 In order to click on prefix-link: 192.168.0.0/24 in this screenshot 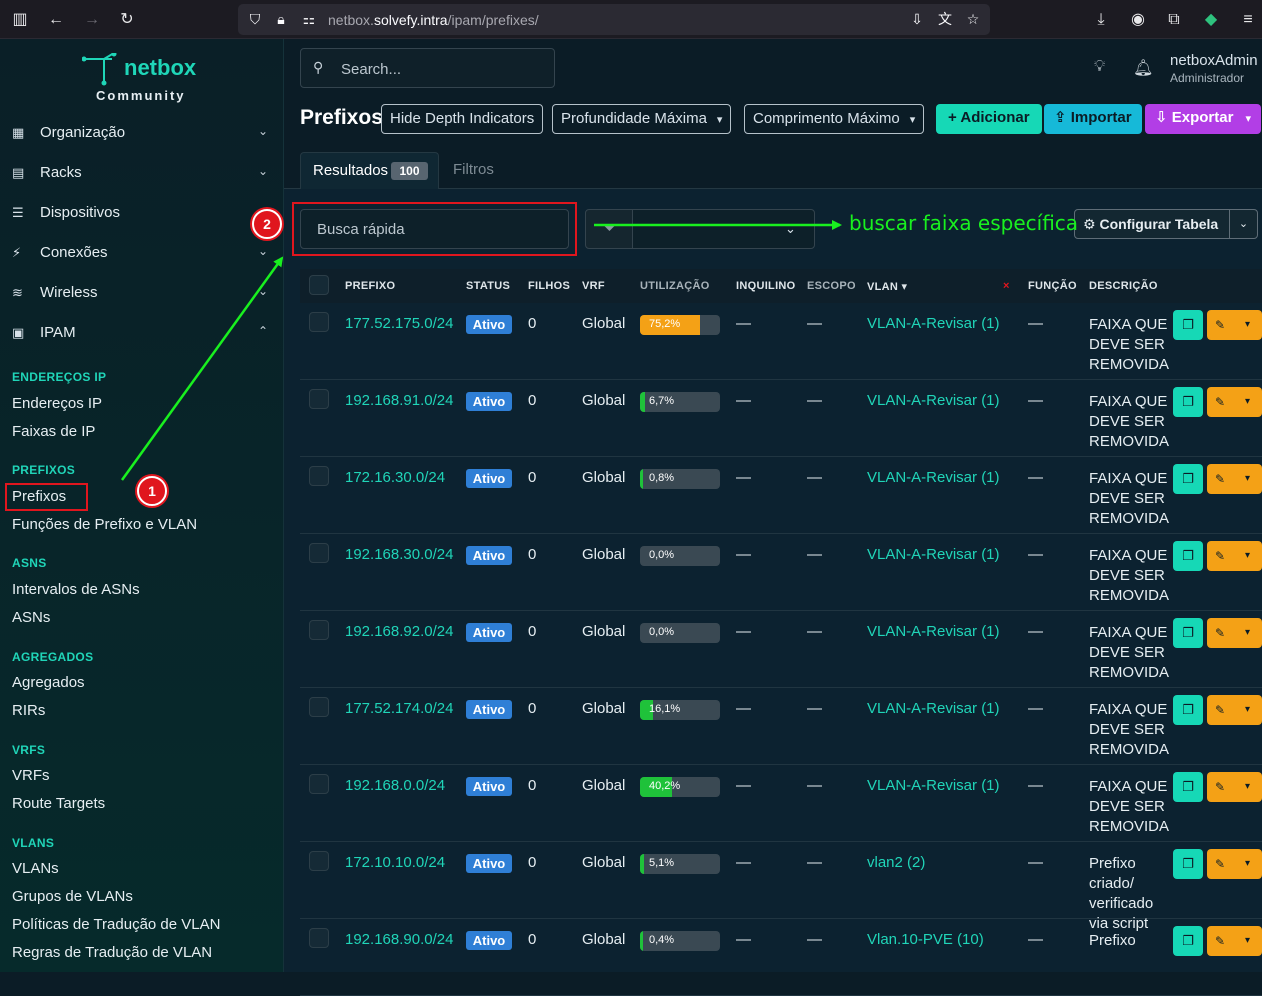, I will do `click(395, 785)`.